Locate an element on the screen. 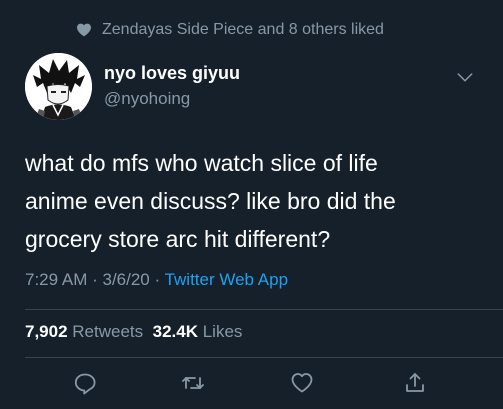 The width and height of the screenshot is (503, 409). social-context: Zendayas Side Piece and 8 others liked is located at coordinates (230, 30).